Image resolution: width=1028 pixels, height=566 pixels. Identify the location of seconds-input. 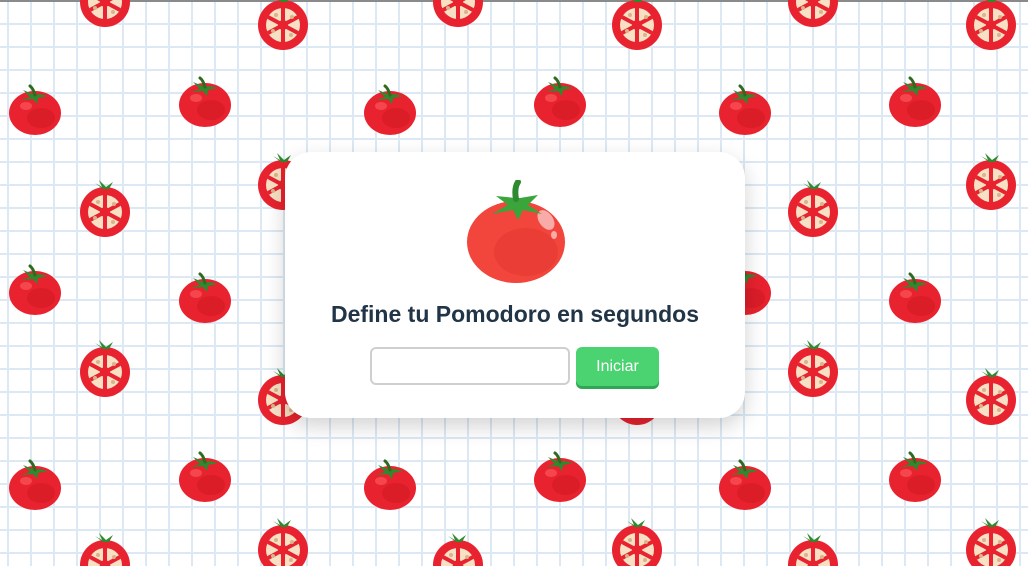
(470, 366).